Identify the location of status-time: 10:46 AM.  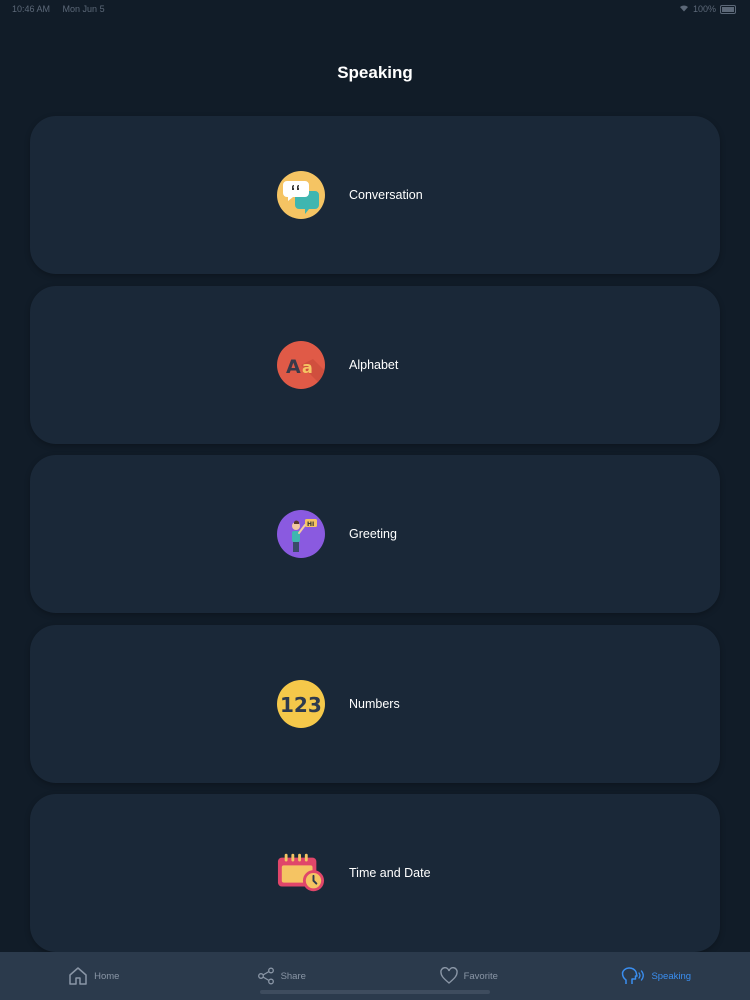
(31, 9).